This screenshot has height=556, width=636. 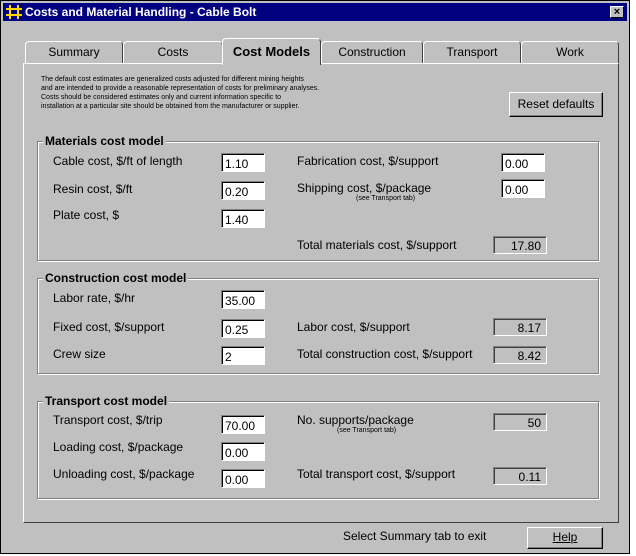 I want to click on resin-cost-input: 0.20, so click(x=243, y=190).